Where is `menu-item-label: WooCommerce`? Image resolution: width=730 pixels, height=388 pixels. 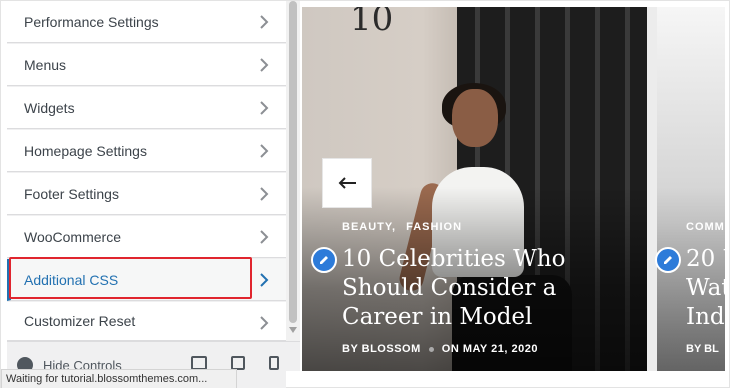 menu-item-label: WooCommerce is located at coordinates (72, 236).